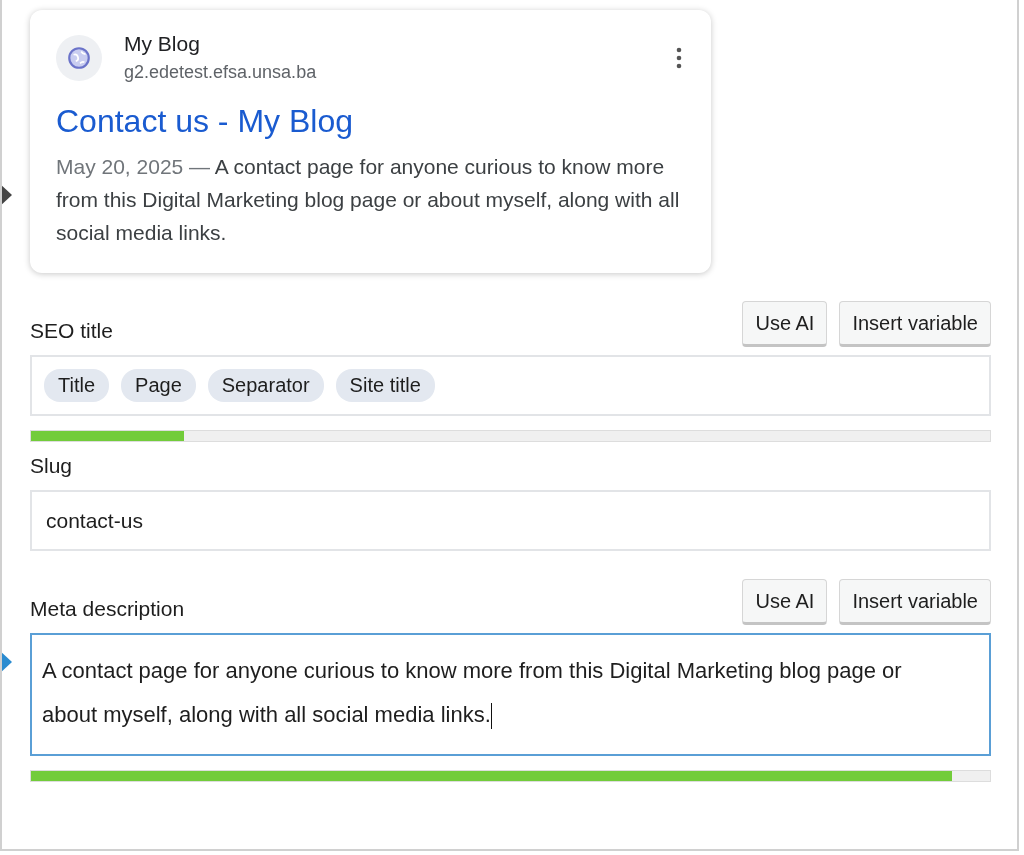  Describe the element at coordinates (162, 44) in the screenshot. I see `site-name: My Blog` at that location.